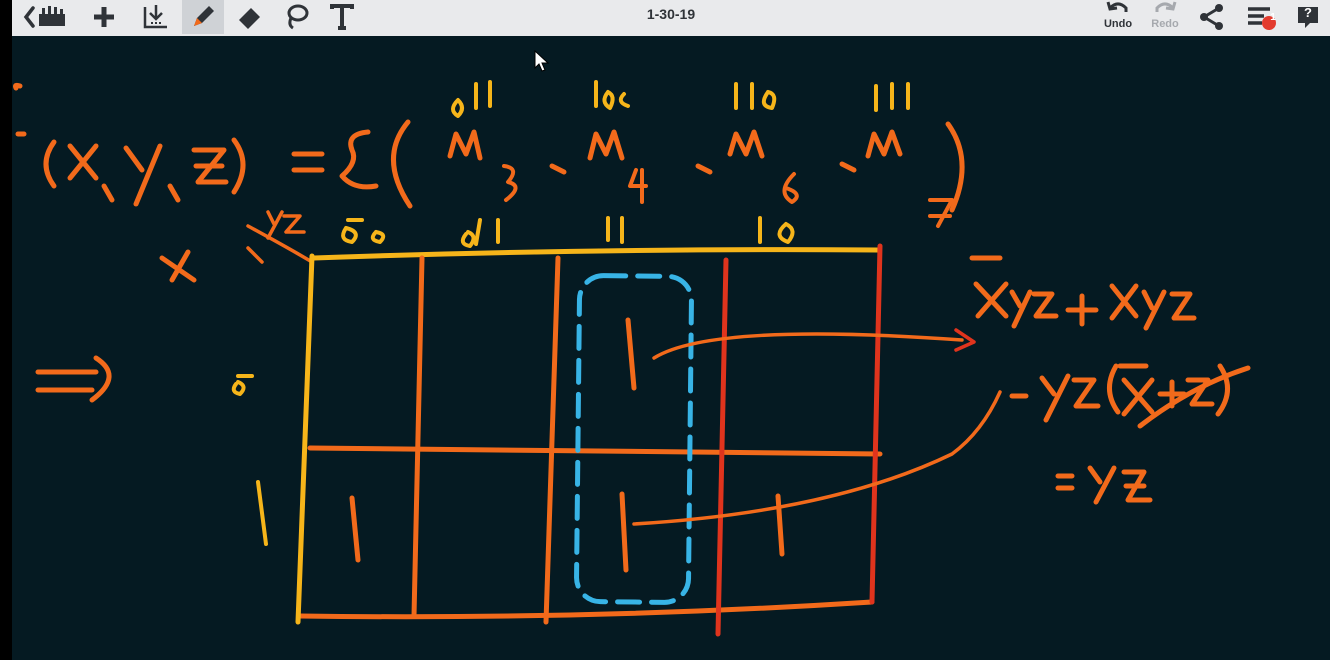 This screenshot has width=1330, height=660. What do you see at coordinates (542, 61) in the screenshot?
I see `mouse-cursor-icon` at bounding box center [542, 61].